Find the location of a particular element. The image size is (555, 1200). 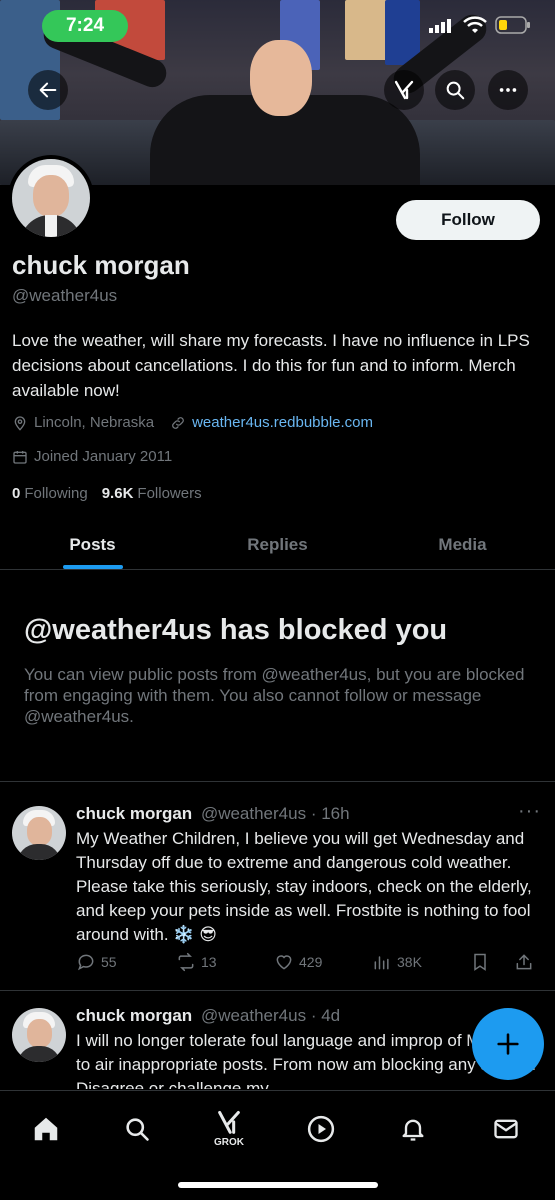

compose-button is located at coordinates (508, 1044).